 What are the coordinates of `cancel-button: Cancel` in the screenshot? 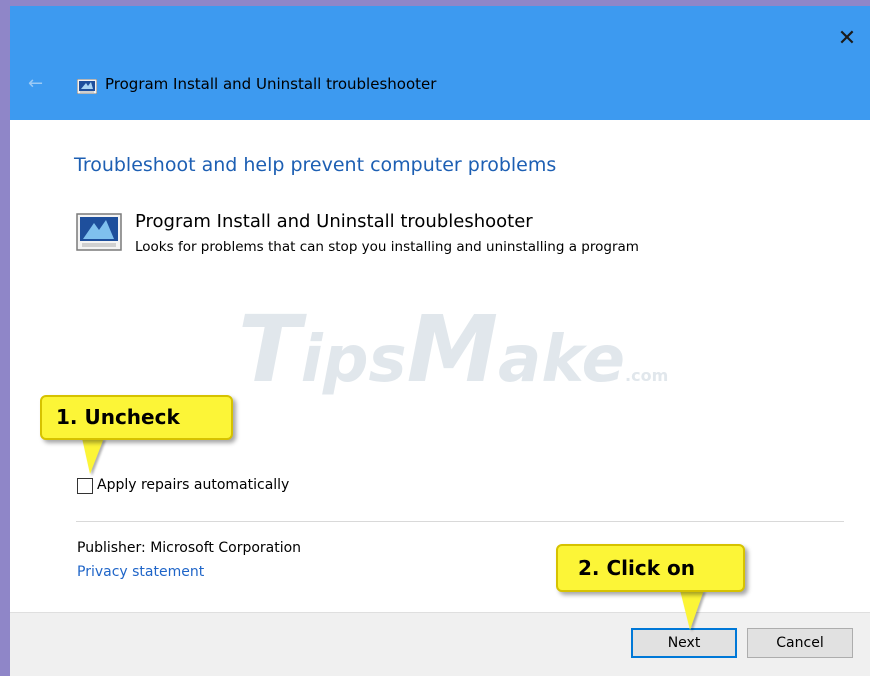 It's located at (800, 643).